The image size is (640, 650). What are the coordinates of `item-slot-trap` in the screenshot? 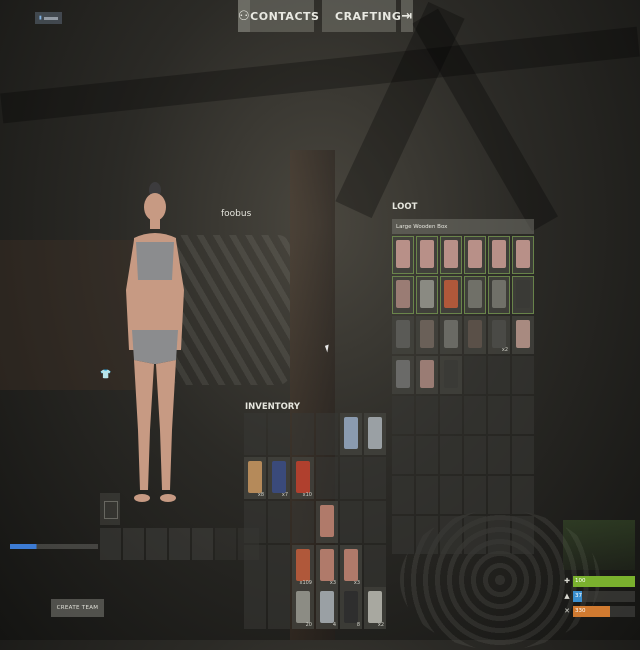 It's located at (403, 335).